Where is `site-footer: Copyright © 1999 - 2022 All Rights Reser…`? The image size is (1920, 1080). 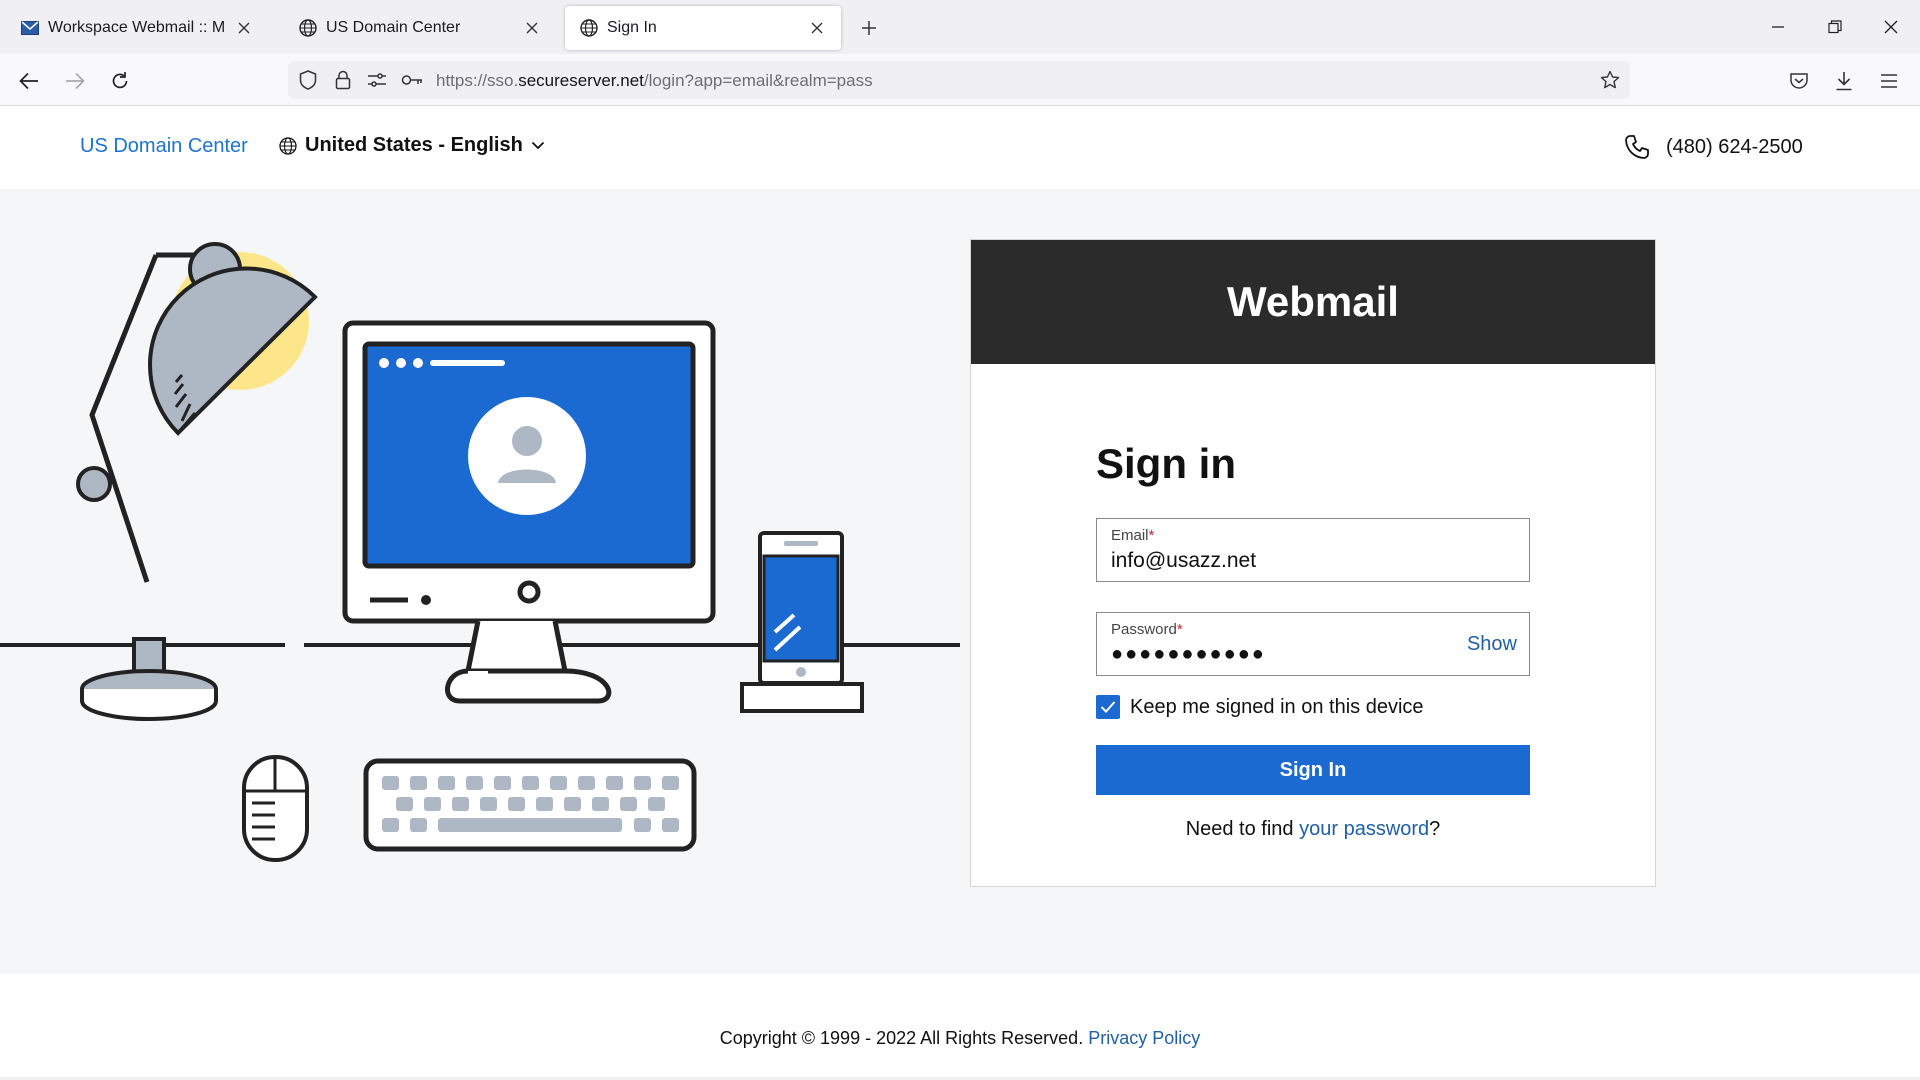
site-footer: Copyright © 1999 - 2022 All Rights Reser… is located at coordinates (960, 1027).